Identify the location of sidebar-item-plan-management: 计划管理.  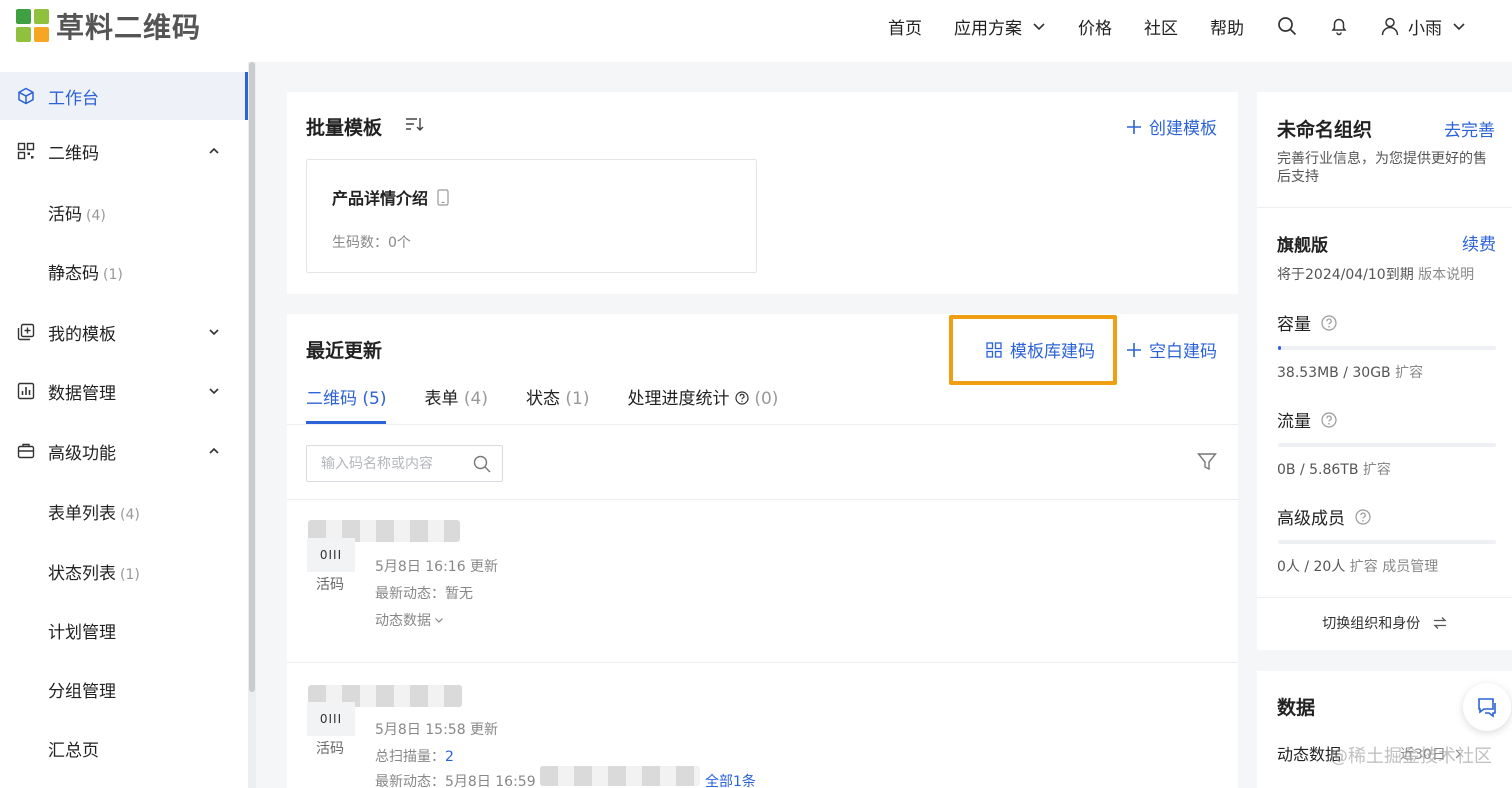
(124, 630).